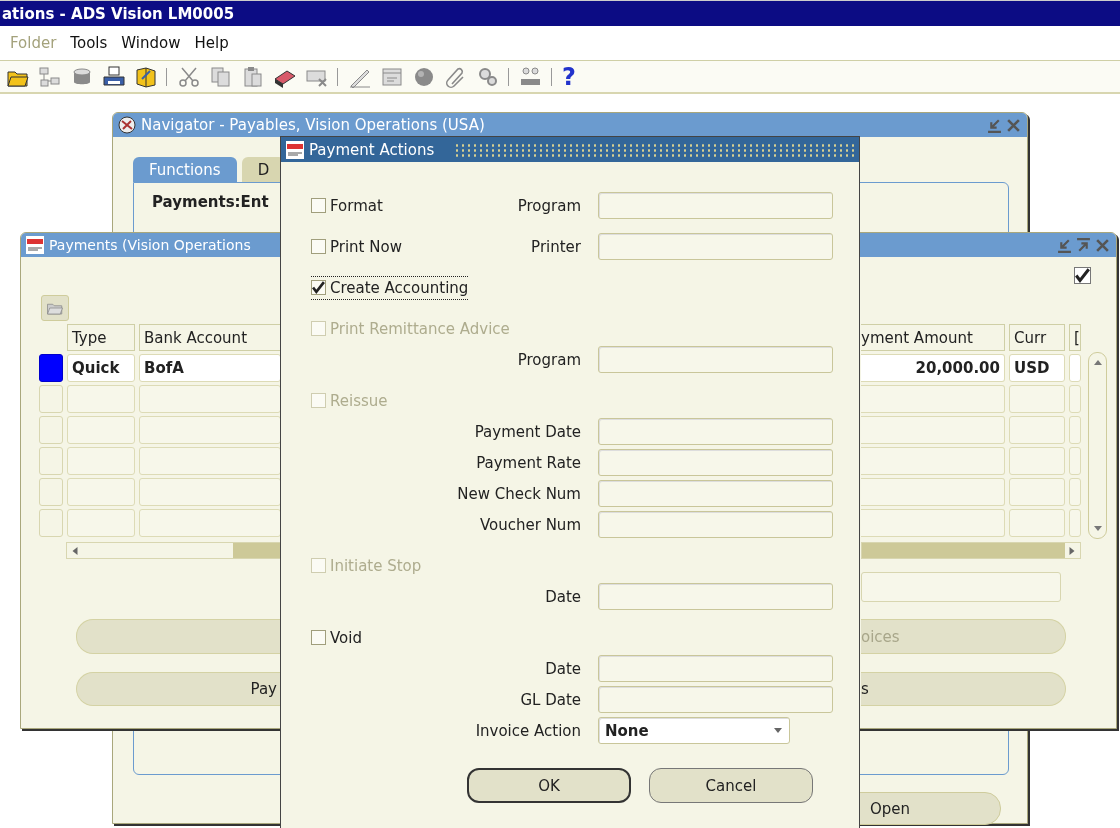 The image size is (1120, 828). What do you see at coordinates (1097, 362) in the screenshot?
I see `up-arrow-icon` at bounding box center [1097, 362].